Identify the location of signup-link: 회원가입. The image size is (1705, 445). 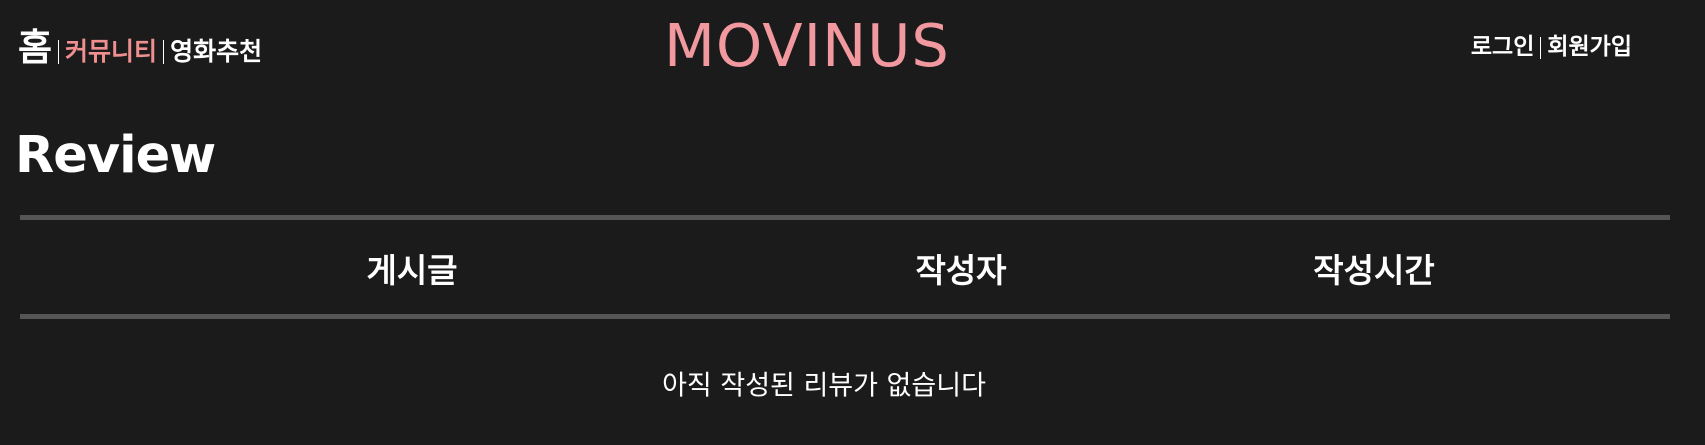
(1589, 47).